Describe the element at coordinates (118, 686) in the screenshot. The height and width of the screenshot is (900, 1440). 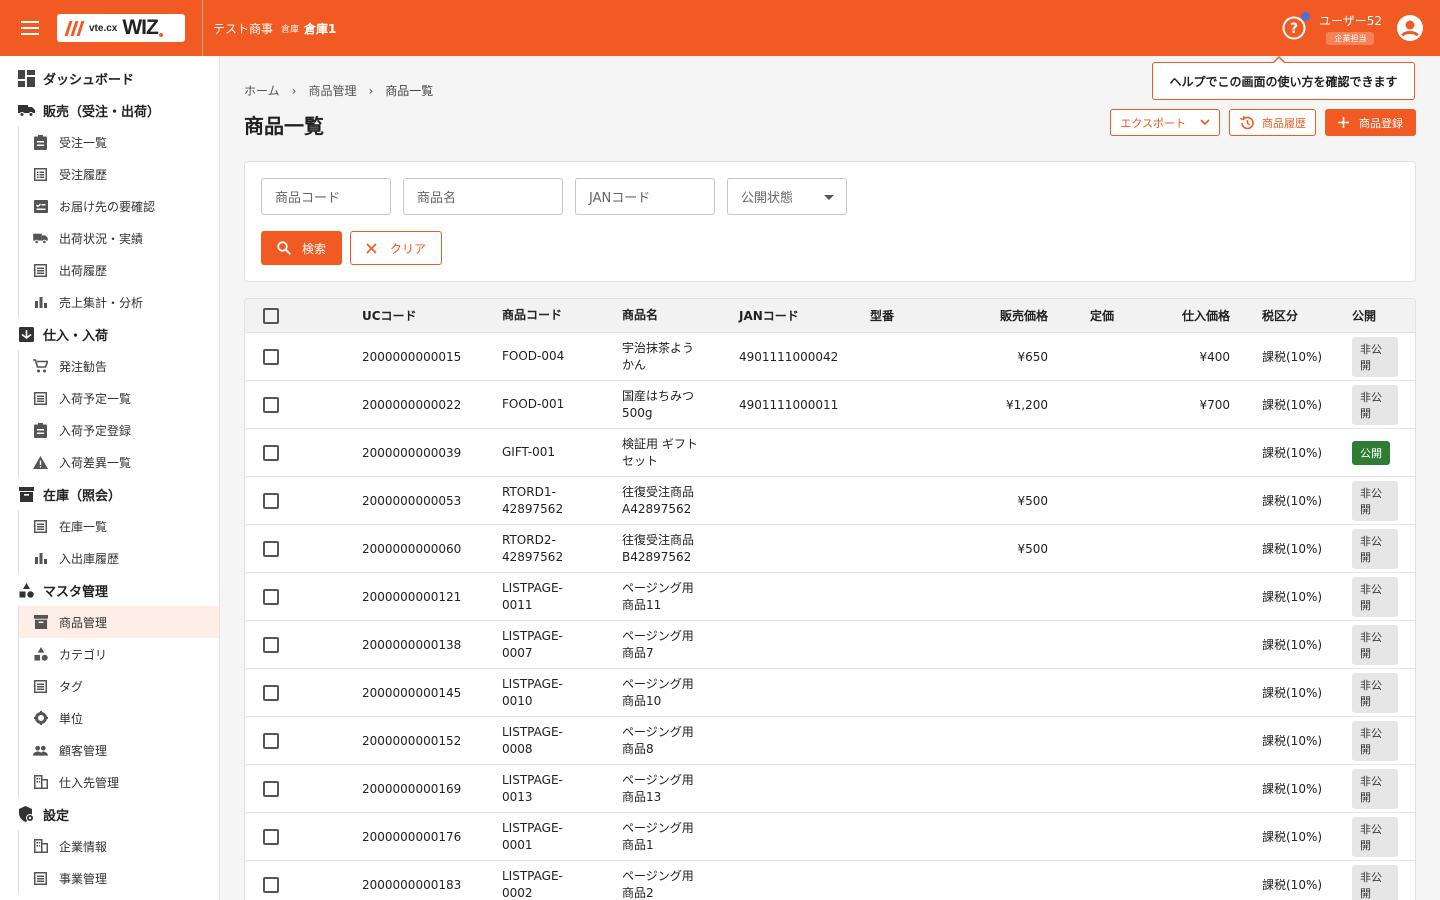
I see `sidebar-item-tag: タグ` at that location.